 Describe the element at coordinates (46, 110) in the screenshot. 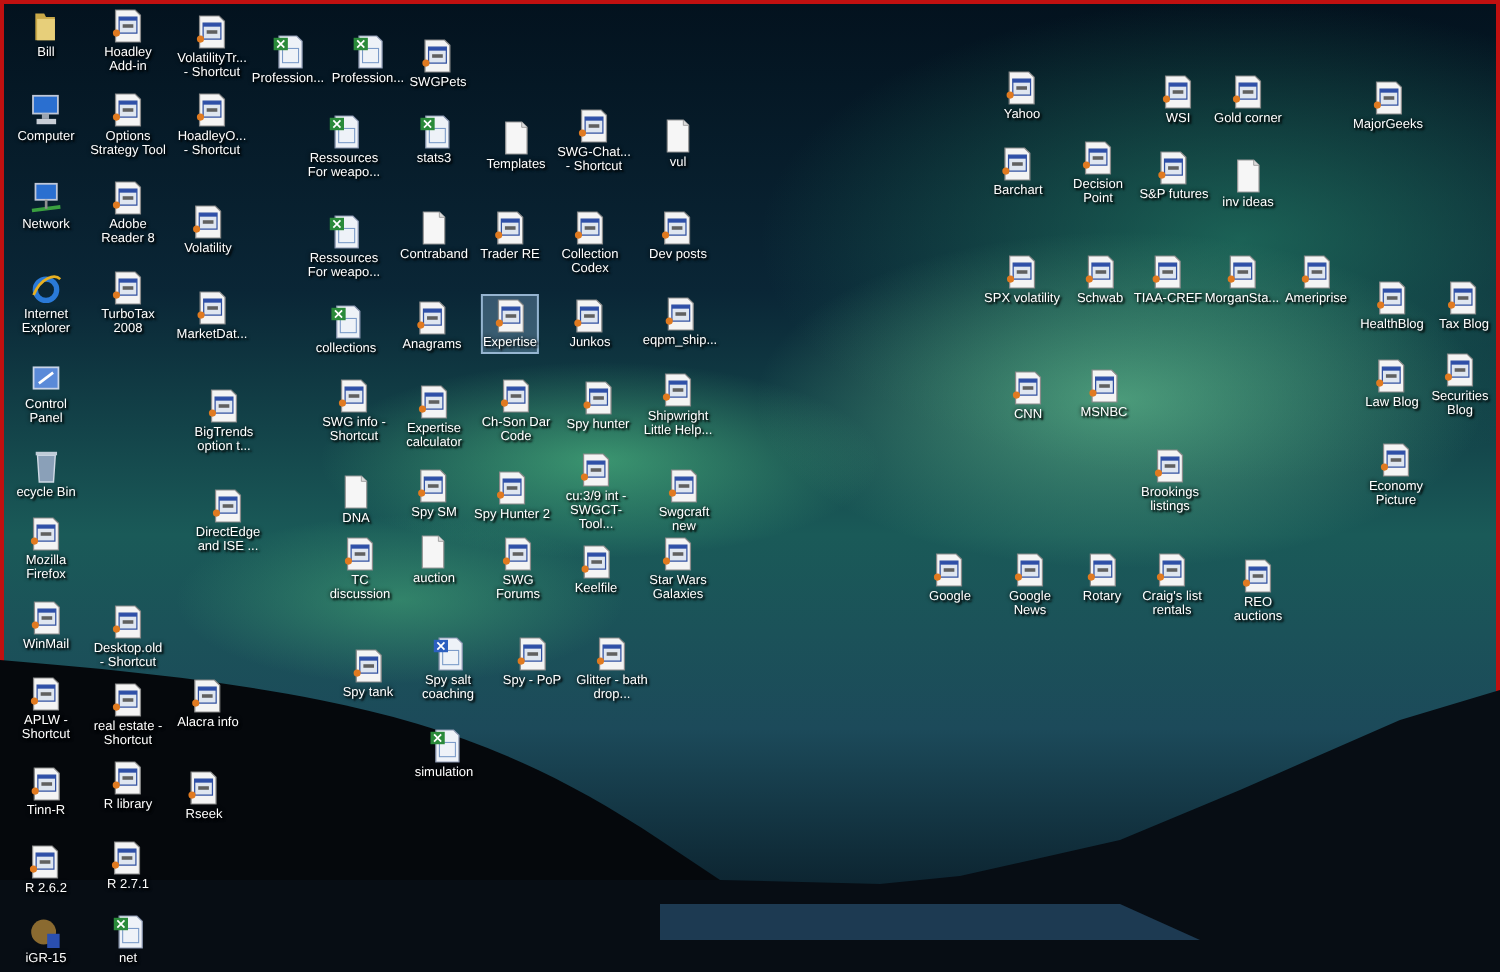

I see `computer-icon` at that location.